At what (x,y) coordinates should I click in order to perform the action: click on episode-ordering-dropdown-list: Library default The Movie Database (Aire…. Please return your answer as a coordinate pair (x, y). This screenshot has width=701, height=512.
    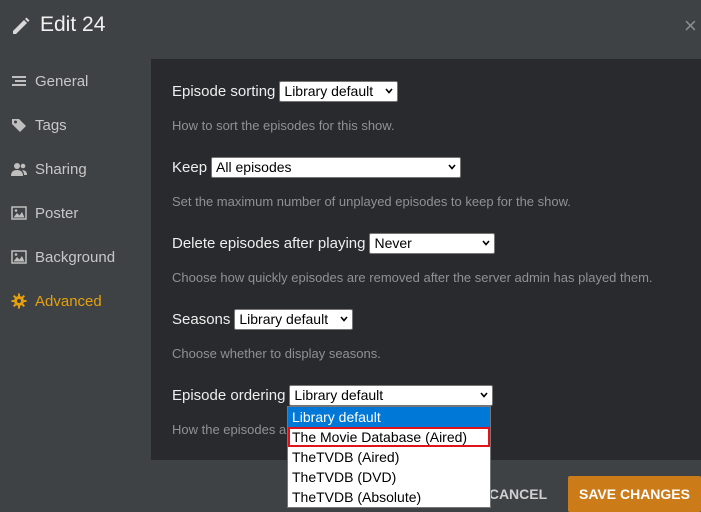
    Looking at the image, I should click on (389, 457).